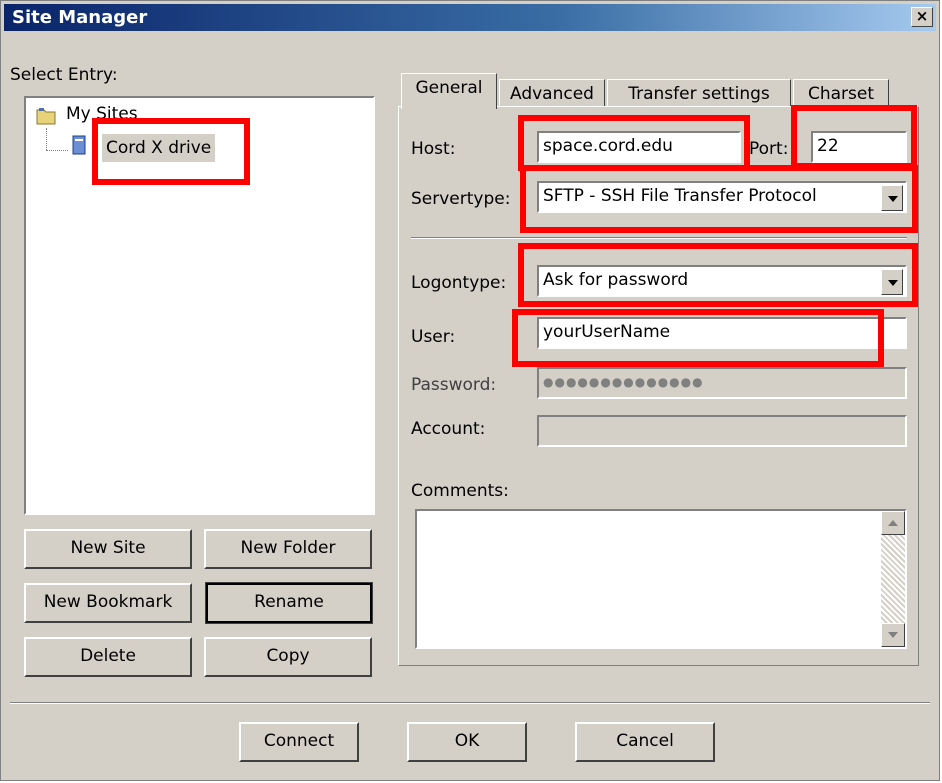 The height and width of the screenshot is (783, 942). Describe the element at coordinates (454, 385) in the screenshot. I see `password-label: Password:` at that location.